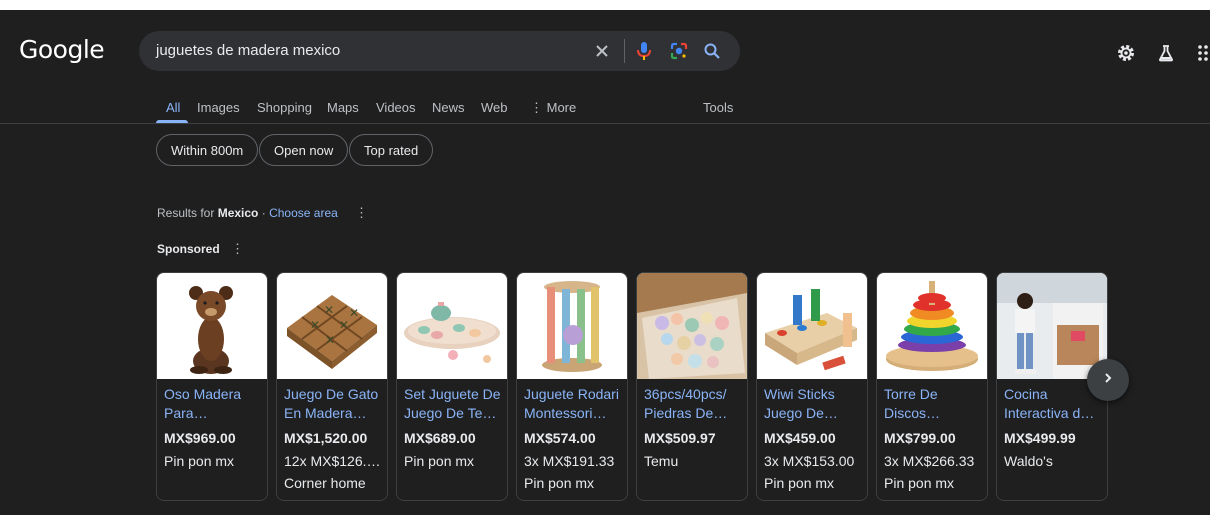 Image resolution: width=1210 pixels, height=515 pixels. I want to click on product-merchant: Corner home, so click(325, 483).